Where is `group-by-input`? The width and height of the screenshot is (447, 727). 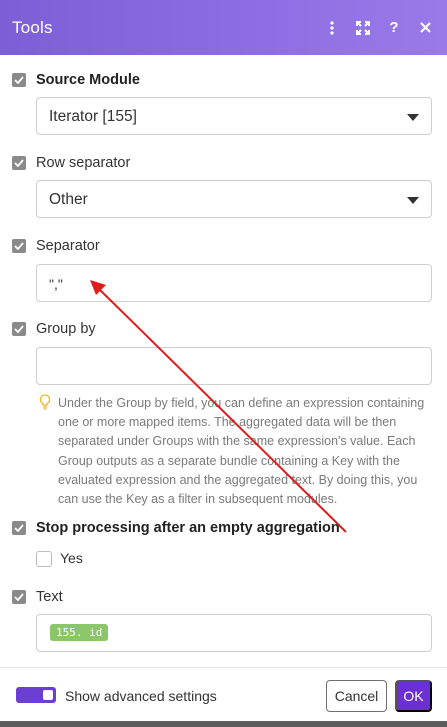
group-by-input is located at coordinates (234, 366).